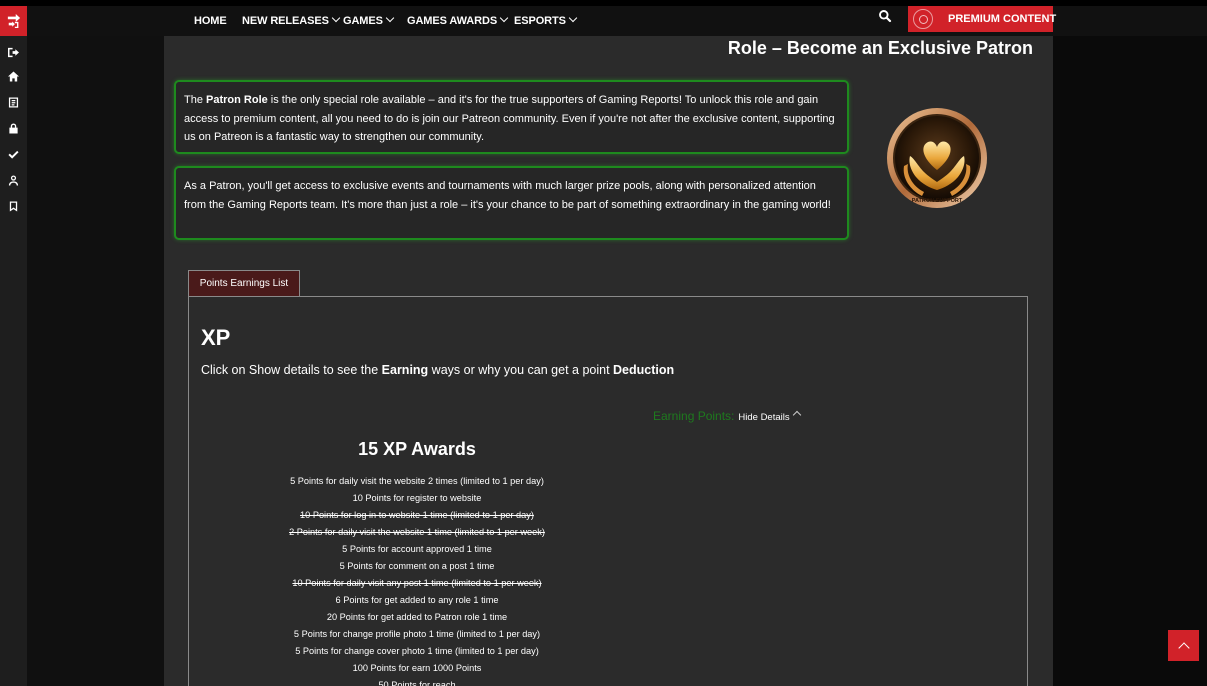 The height and width of the screenshot is (686, 1207). What do you see at coordinates (237, 100) in the screenshot?
I see `intro-1-bold: Patron Role` at bounding box center [237, 100].